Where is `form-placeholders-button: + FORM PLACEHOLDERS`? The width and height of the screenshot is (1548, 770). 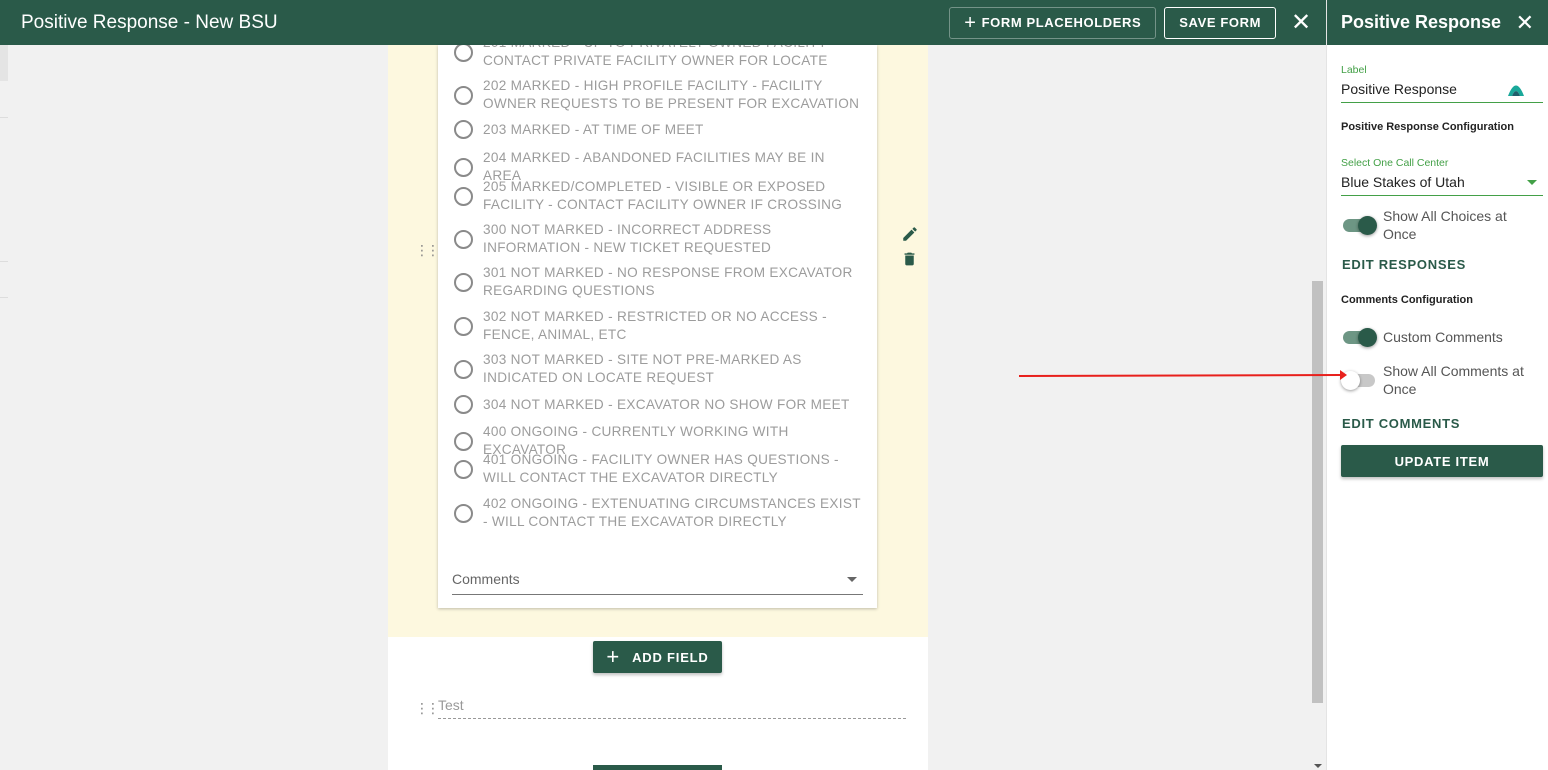 form-placeholders-button: + FORM PLACEHOLDERS is located at coordinates (1053, 22).